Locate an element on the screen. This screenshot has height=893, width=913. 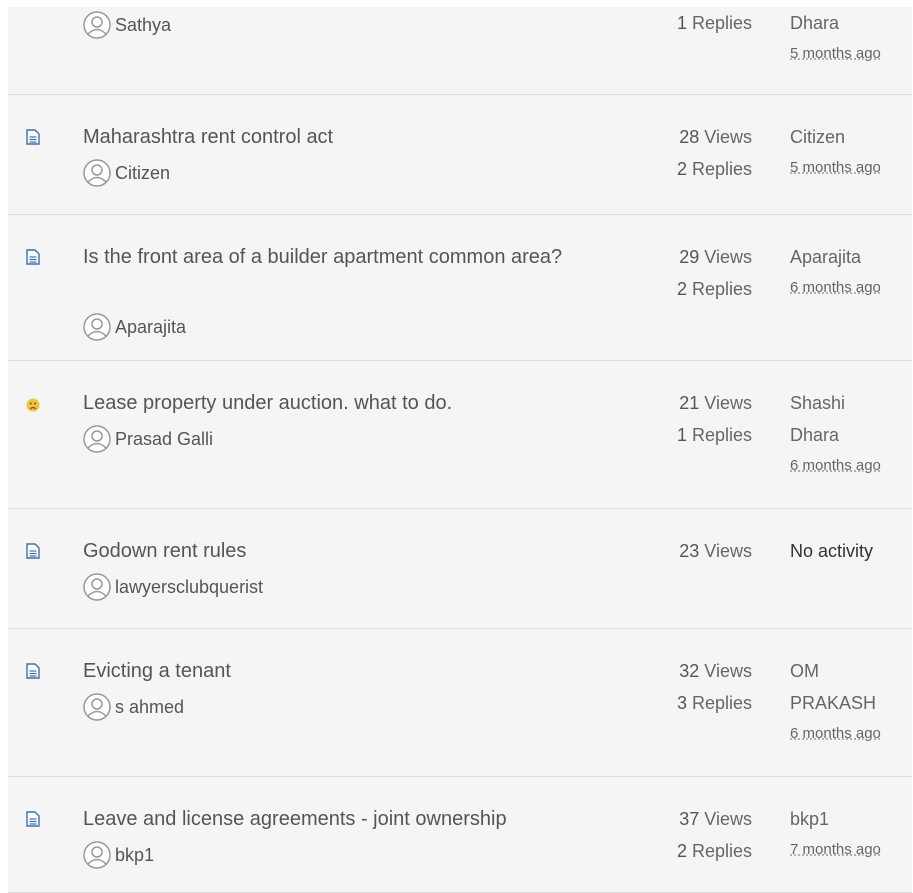
last-activity: Shashi Dhara 6 months ago is located at coordinates (840, 434).